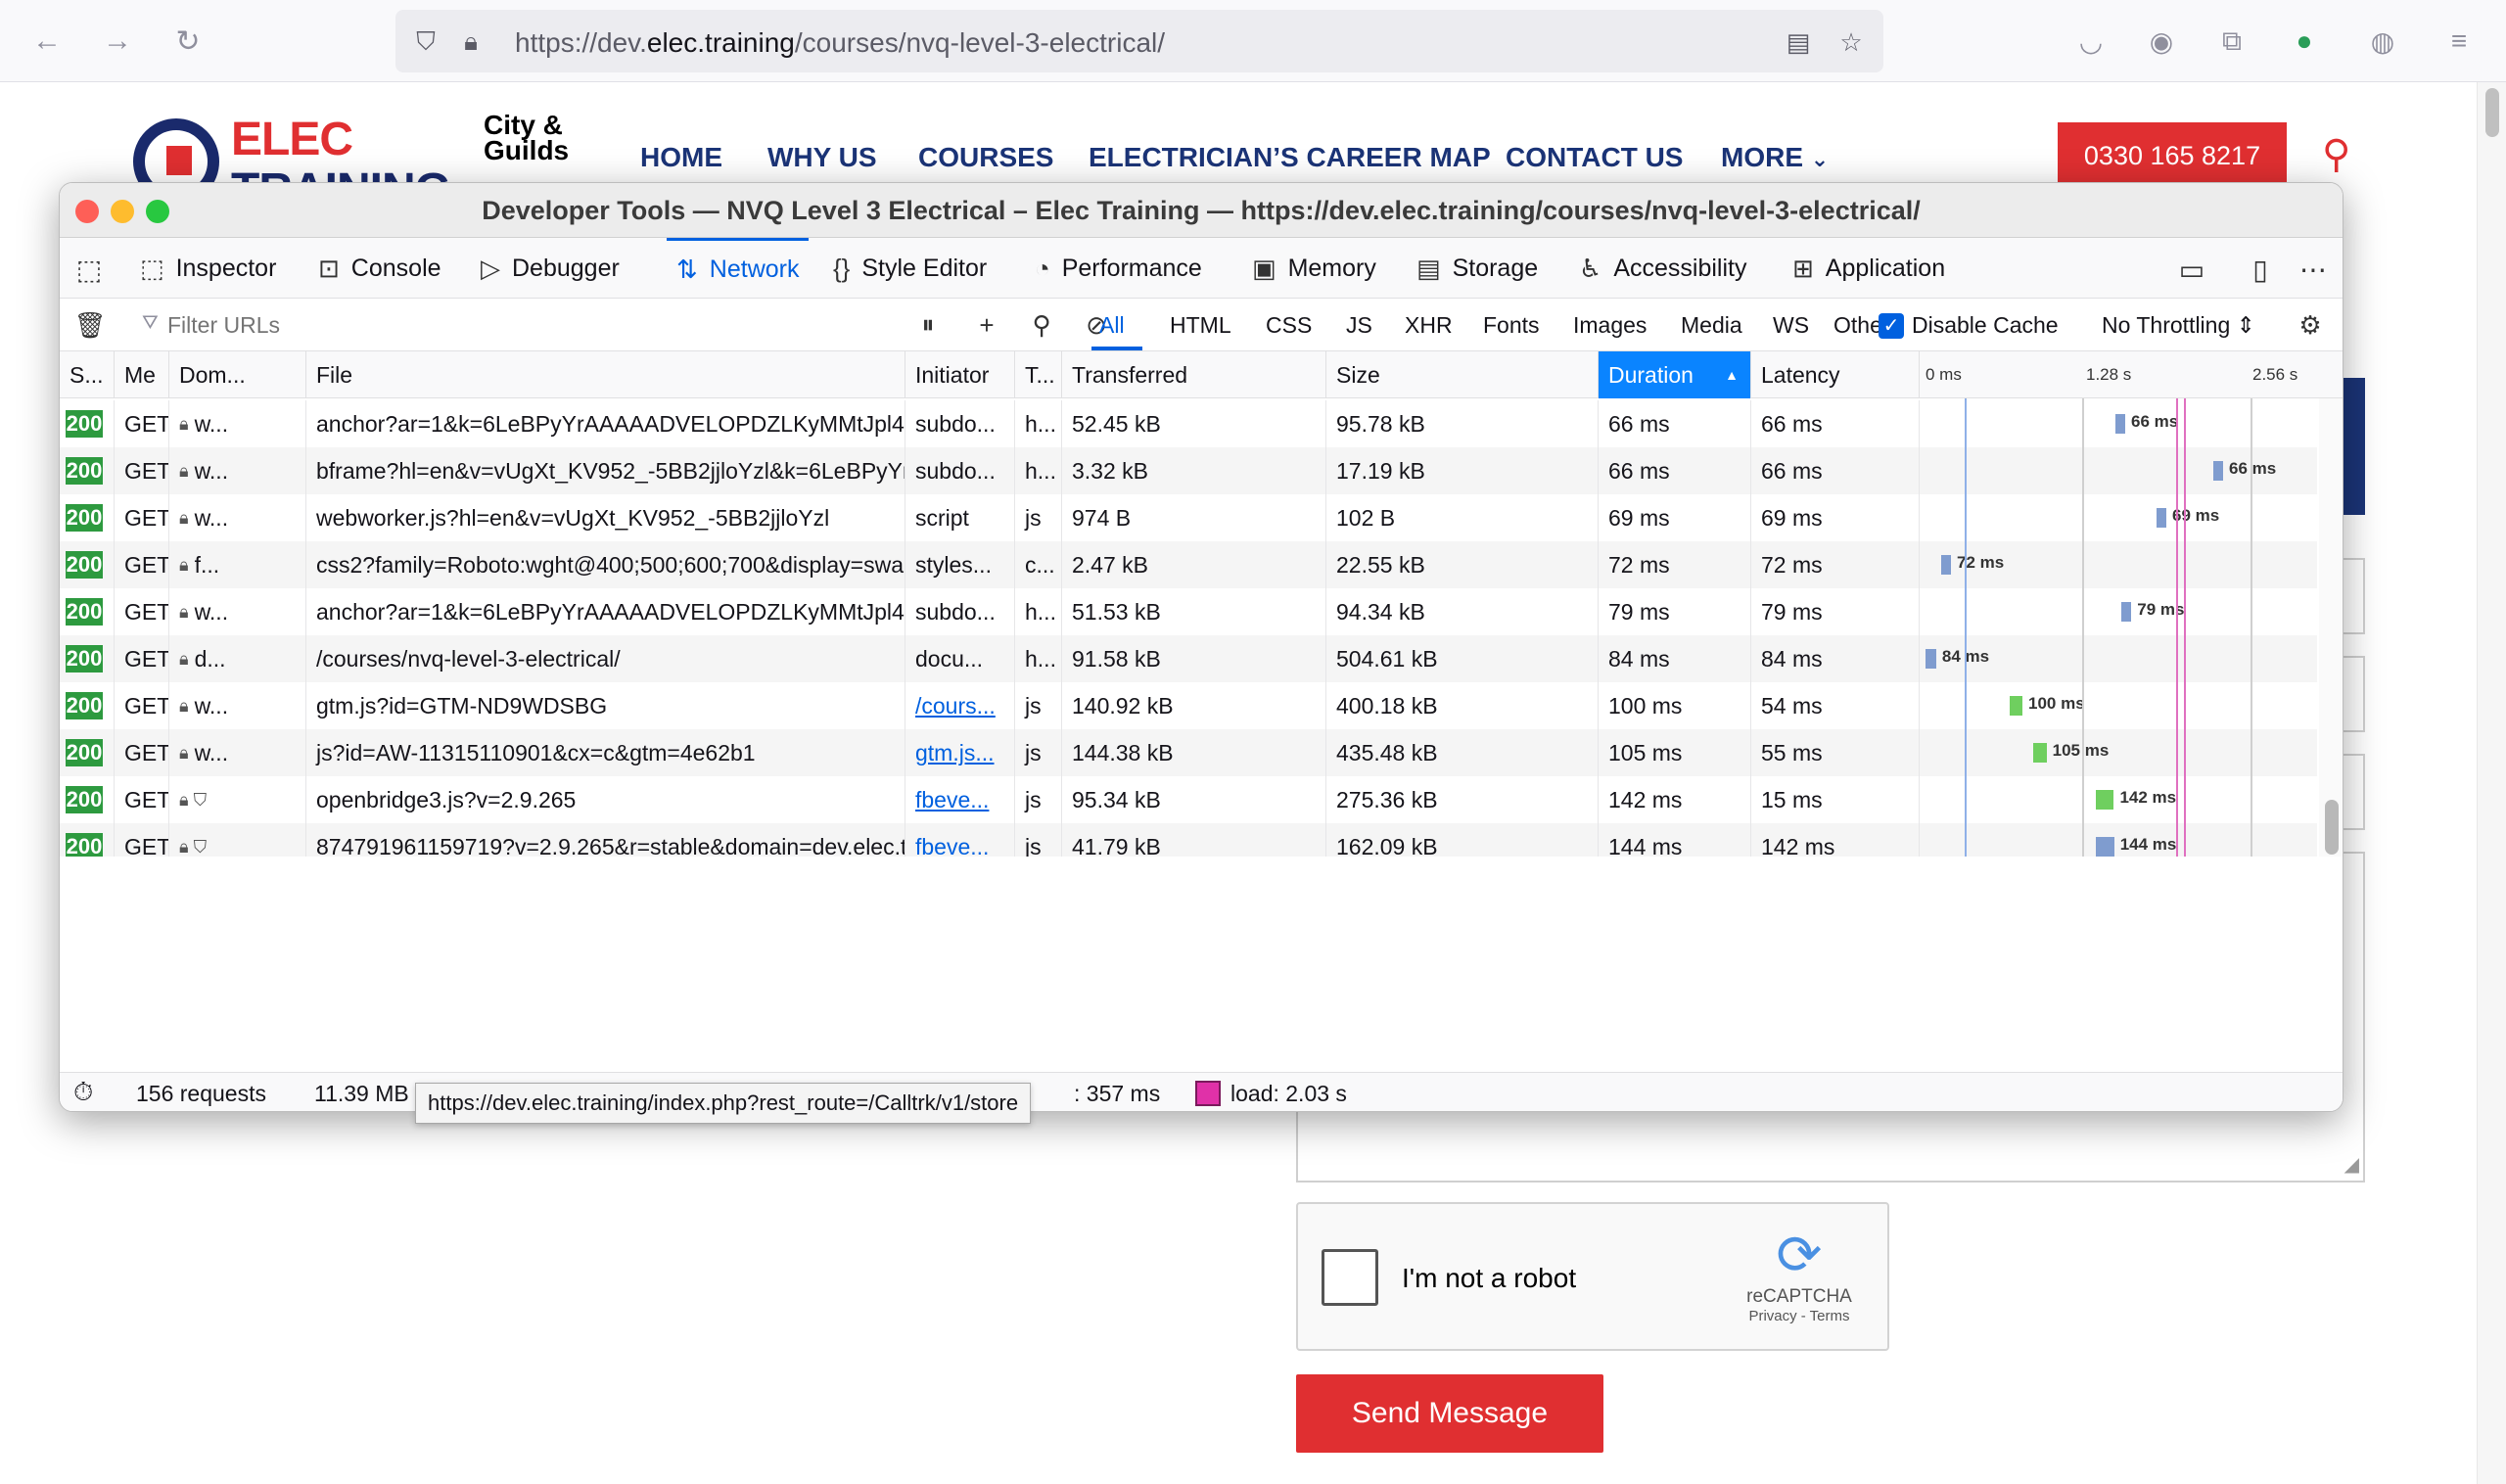 The image size is (2506, 1484). What do you see at coordinates (89, 269) in the screenshot?
I see `element-picker-icon: ⬚` at bounding box center [89, 269].